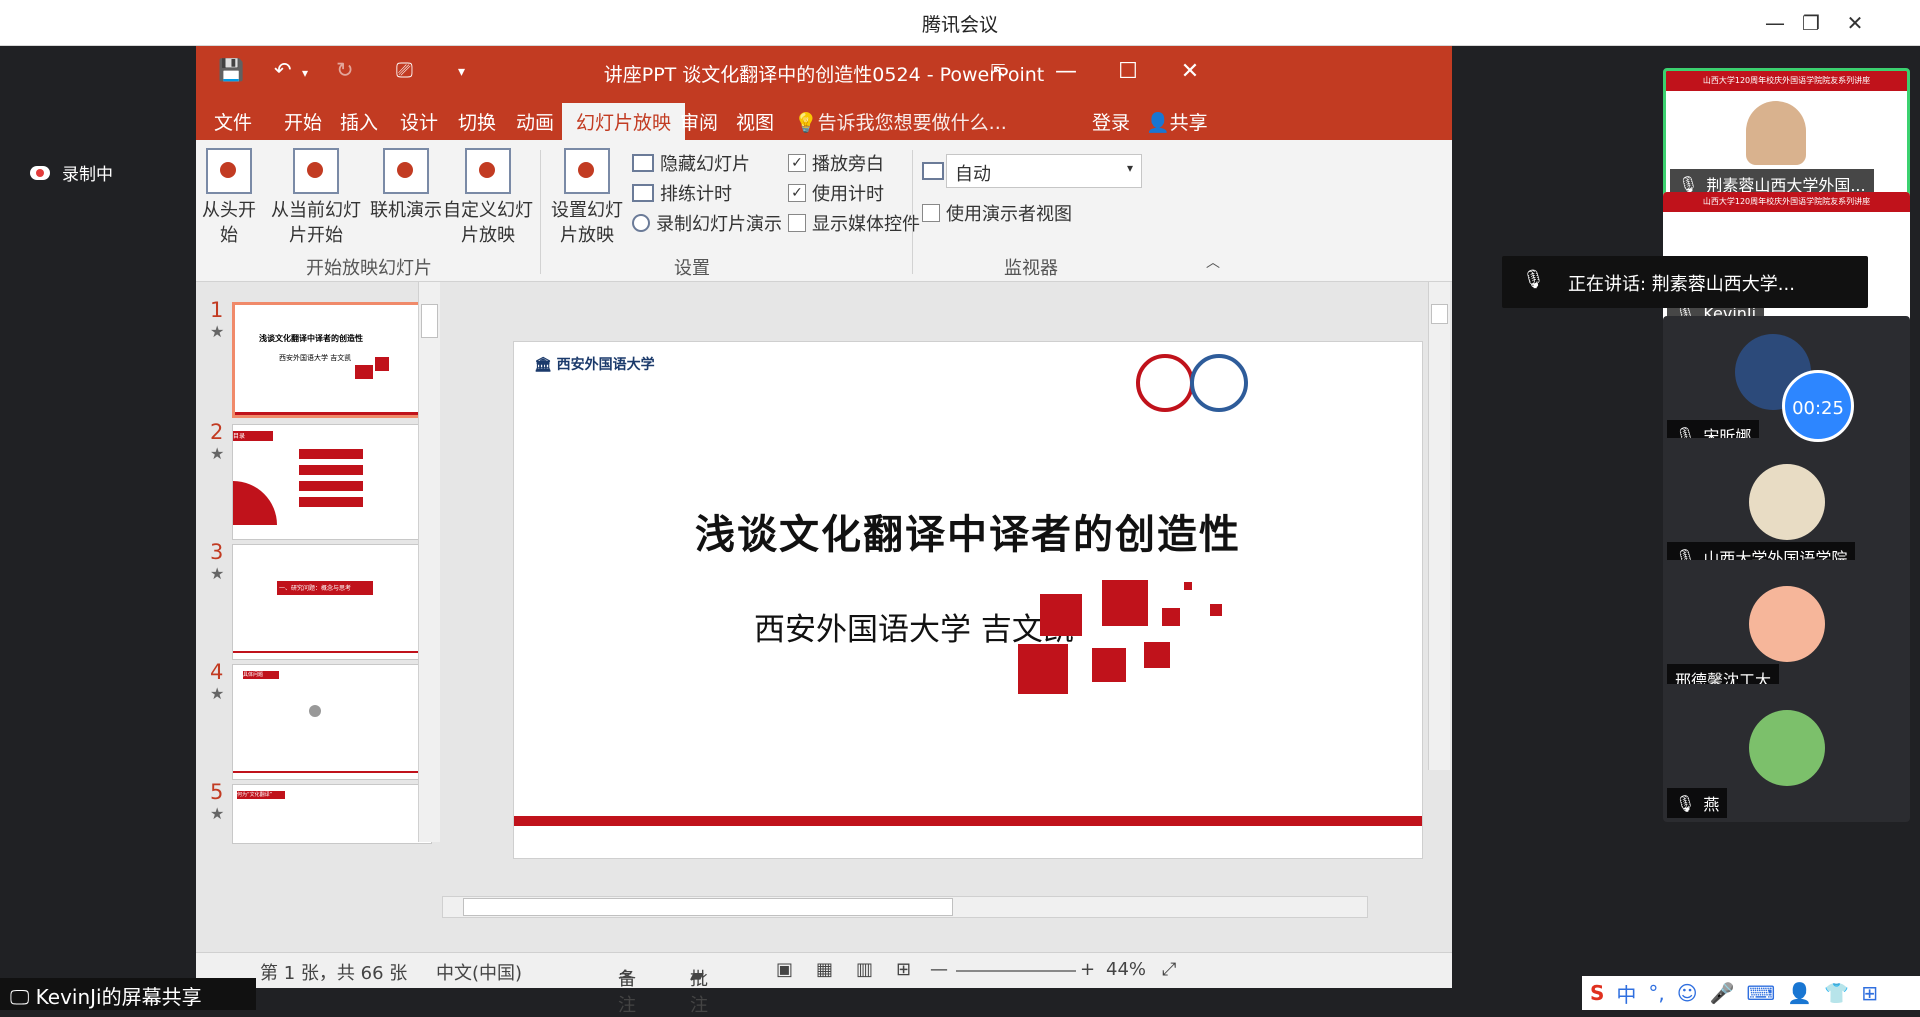 This screenshot has height=1017, width=1920. I want to click on timer-icon, so click(643, 193).